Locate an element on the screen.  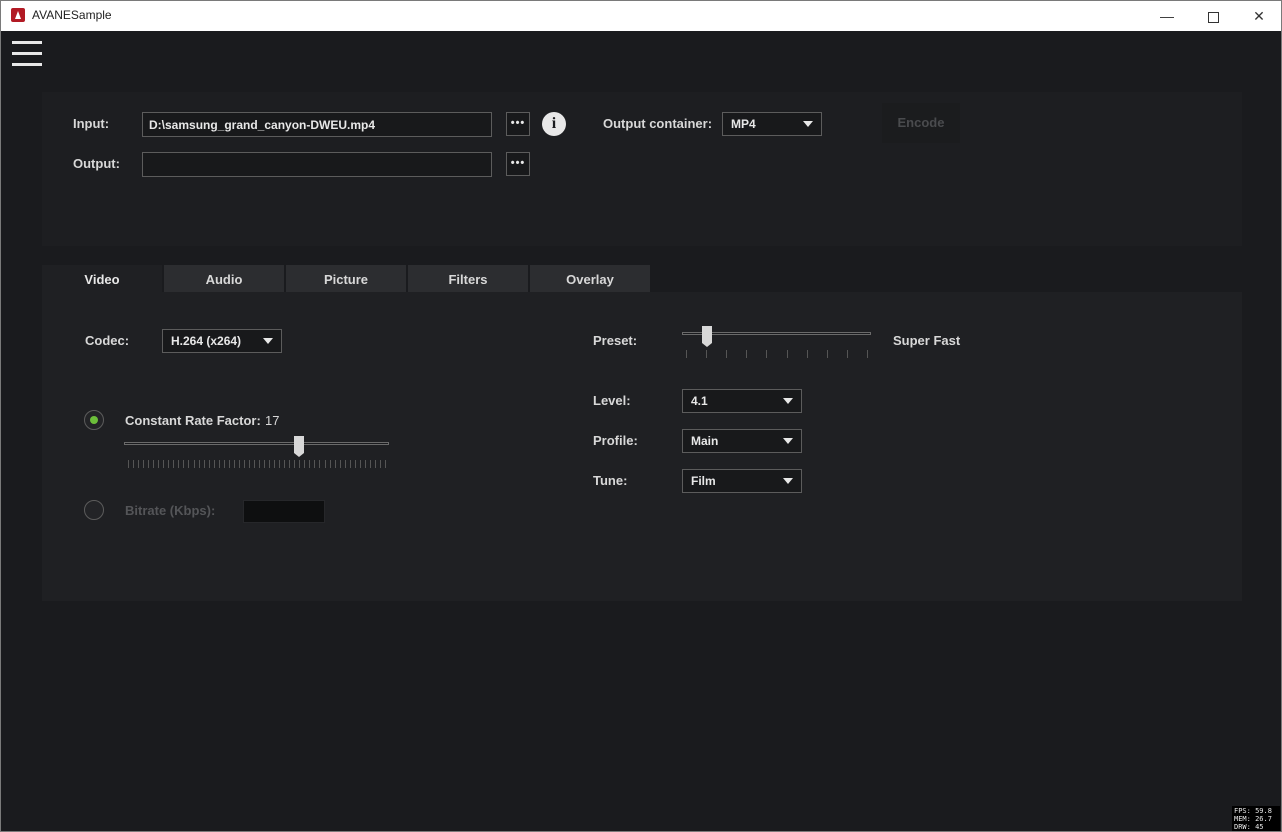
tab-picture: Picture is located at coordinates (346, 278).